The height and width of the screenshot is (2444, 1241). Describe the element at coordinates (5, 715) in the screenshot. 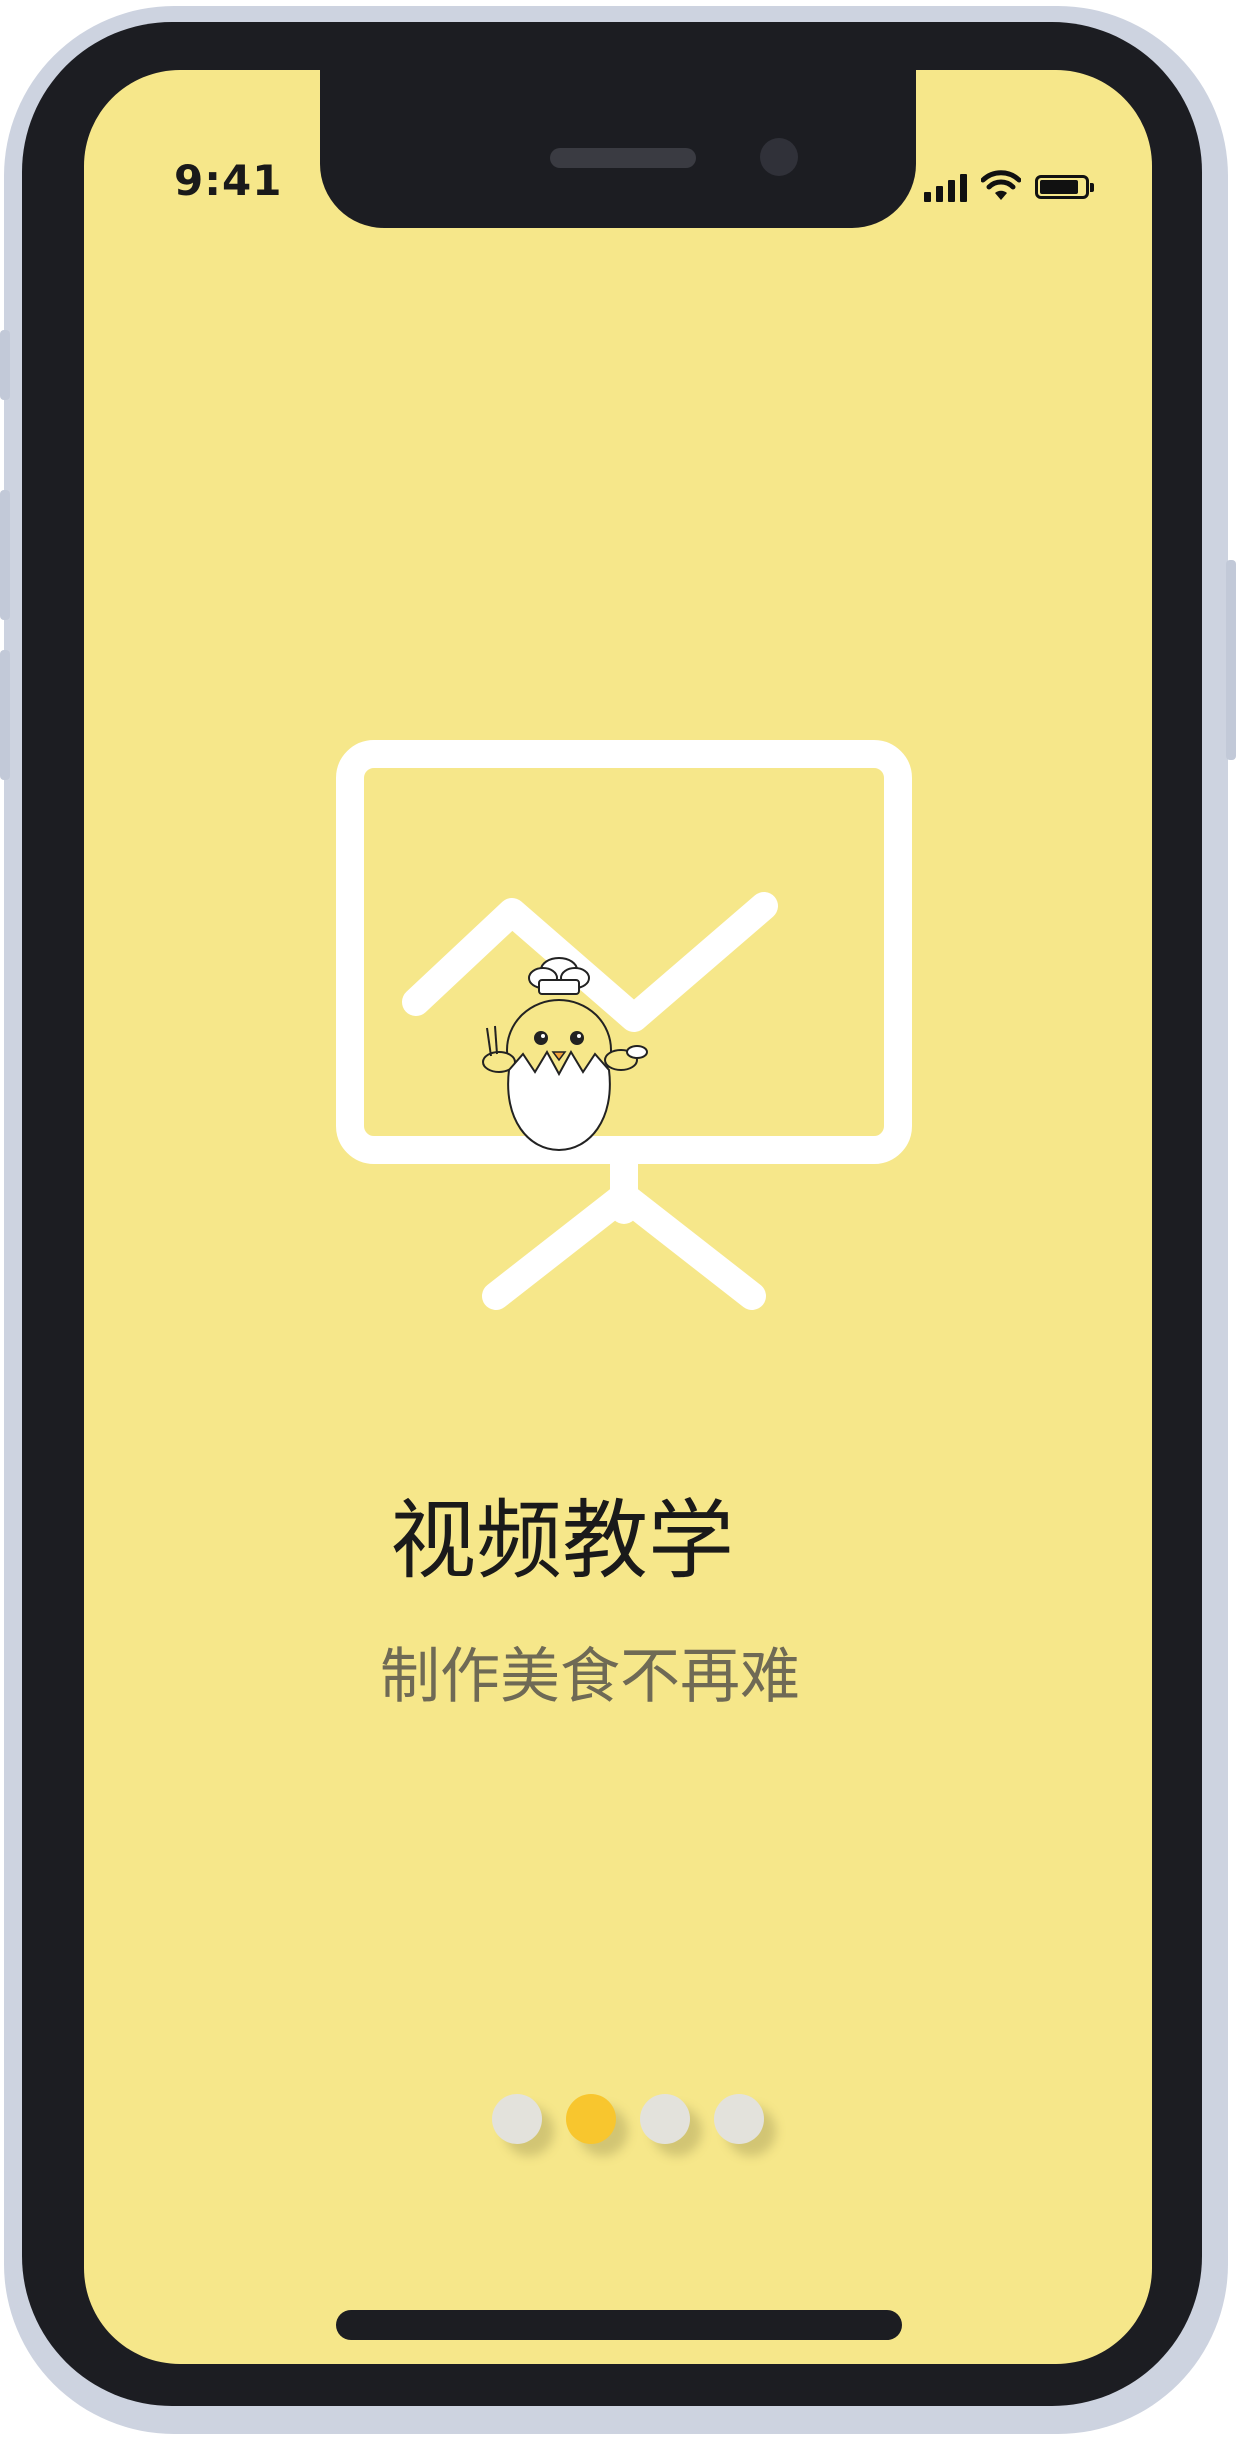

I see `volume-down-button` at that location.